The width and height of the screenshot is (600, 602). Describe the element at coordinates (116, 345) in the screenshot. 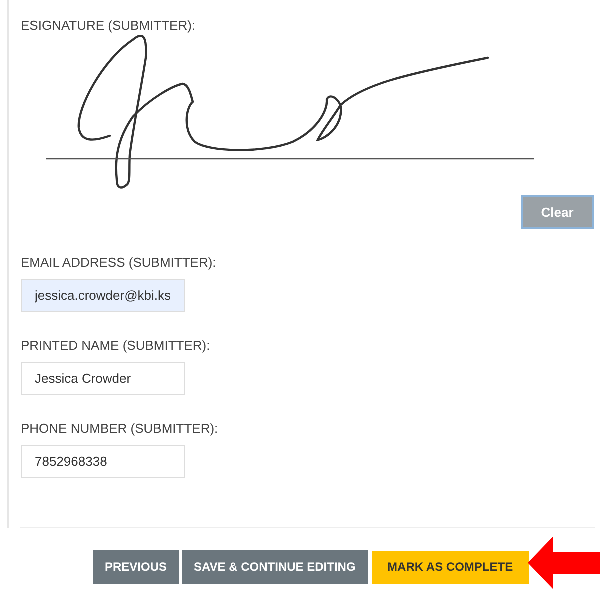

I see `field-label: PRINTED NAME (SUBMITTER):` at that location.